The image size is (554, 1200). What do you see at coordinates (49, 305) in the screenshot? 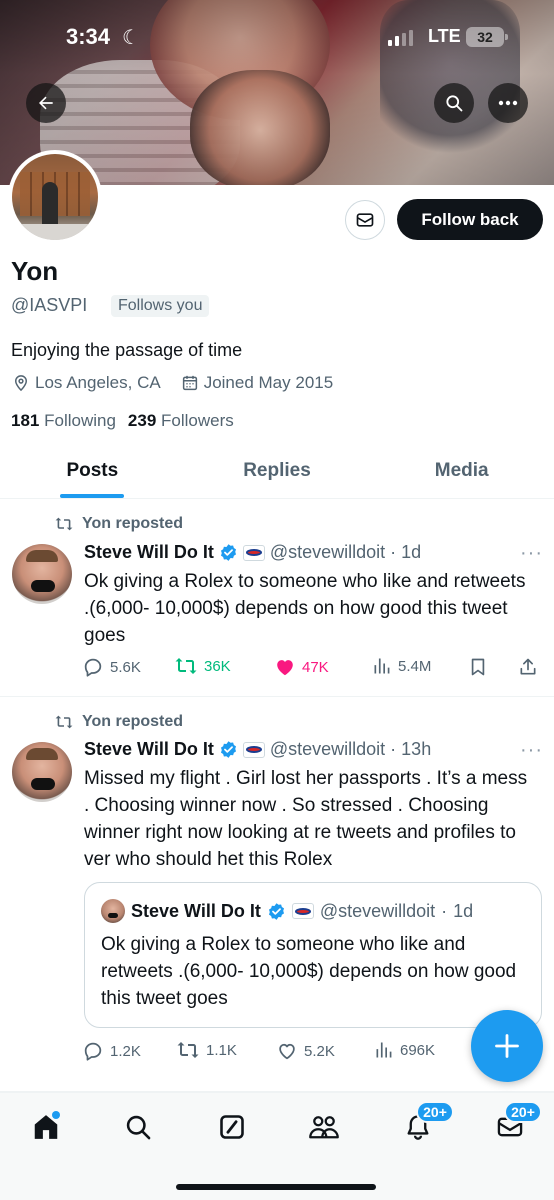
I see `profile-handle: @IASVPI` at bounding box center [49, 305].